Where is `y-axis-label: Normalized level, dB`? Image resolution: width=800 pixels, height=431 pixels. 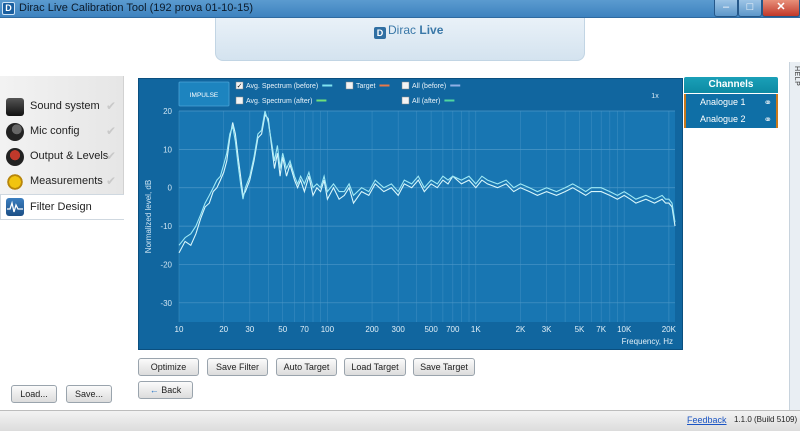
y-axis-label: Normalized level, dB is located at coordinates (148, 216).